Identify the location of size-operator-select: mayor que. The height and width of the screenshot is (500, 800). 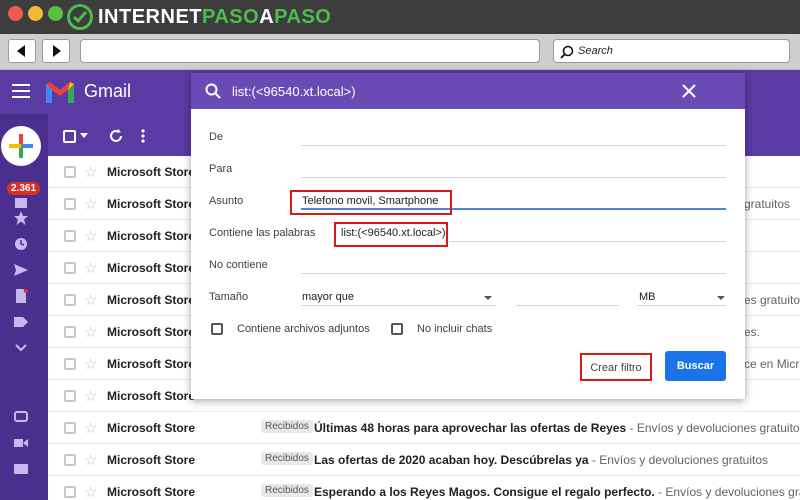
(328, 297).